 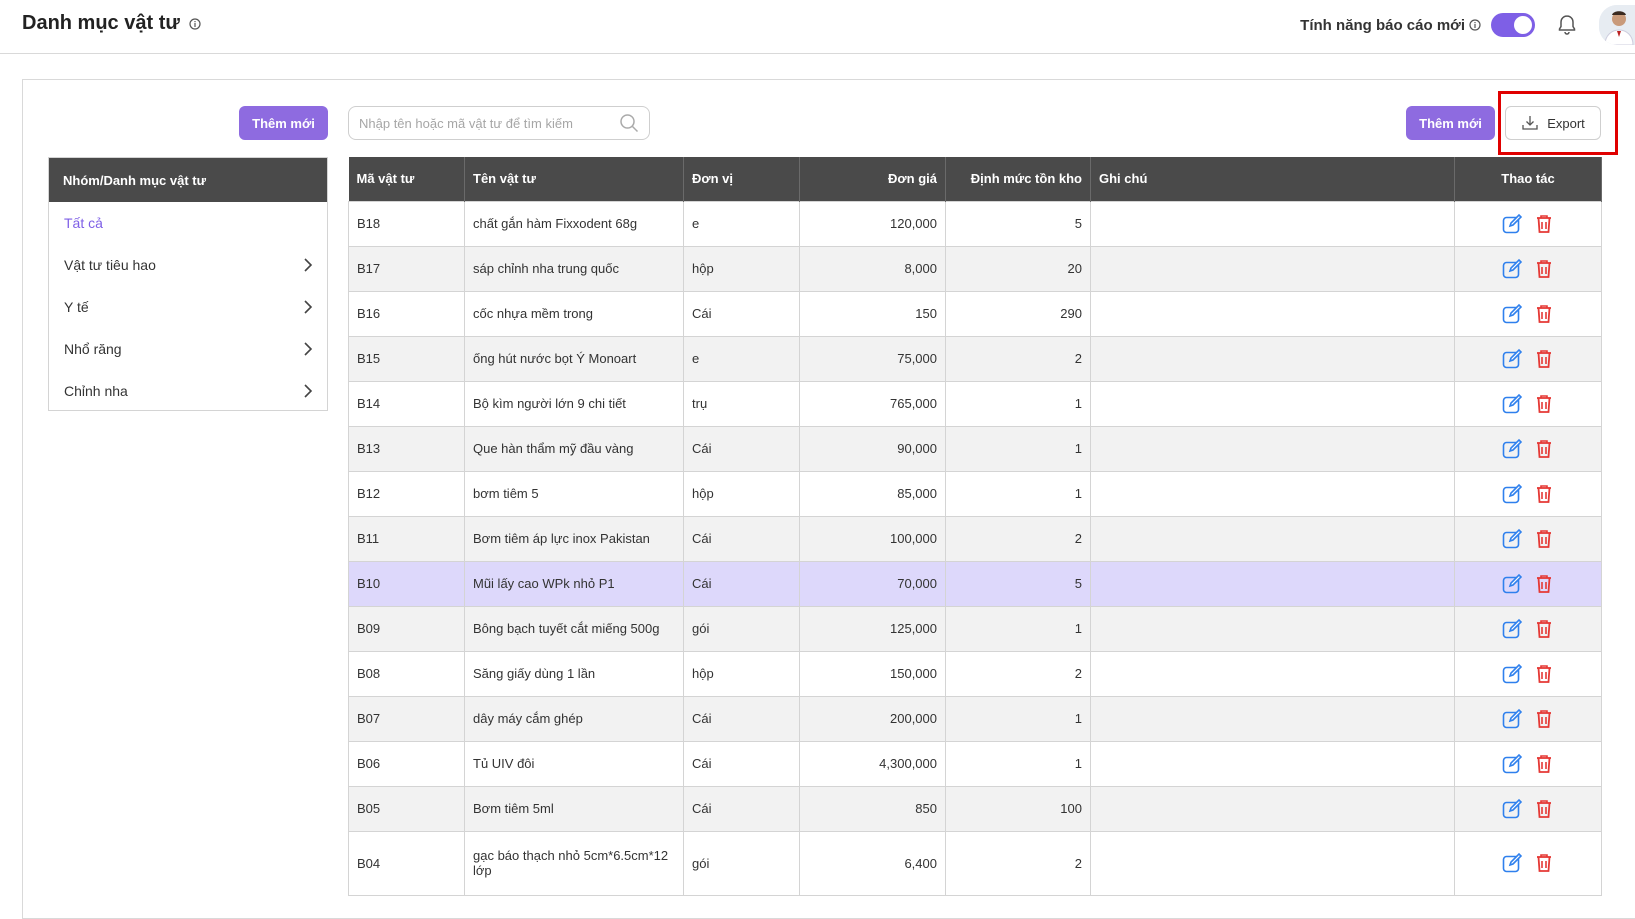 I want to click on cell-price: 125,000, so click(x=872, y=628).